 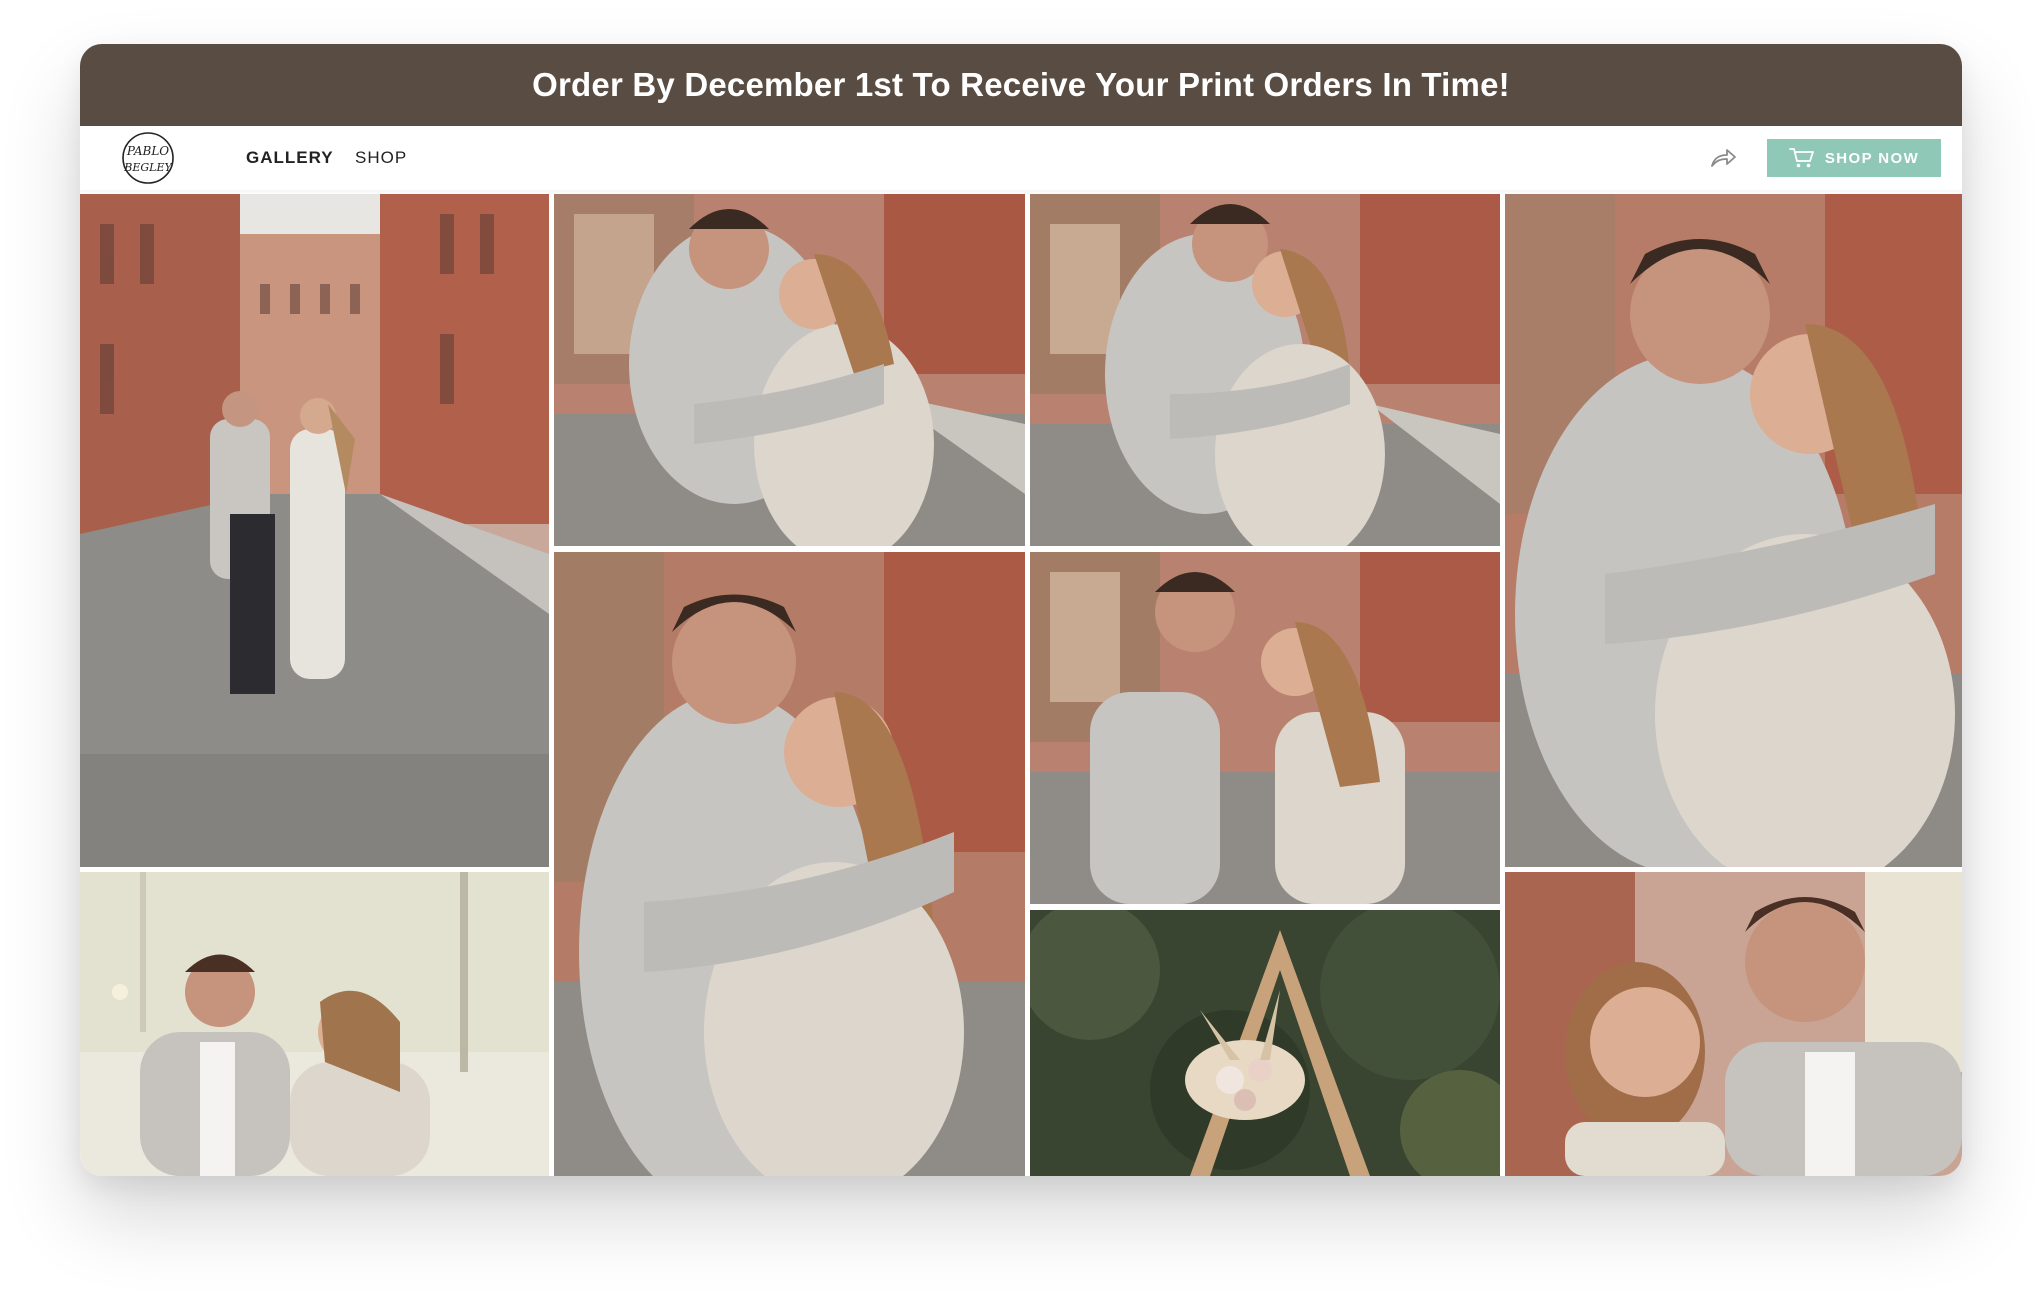 I want to click on photo-couple-park, so click(x=314, y=1024).